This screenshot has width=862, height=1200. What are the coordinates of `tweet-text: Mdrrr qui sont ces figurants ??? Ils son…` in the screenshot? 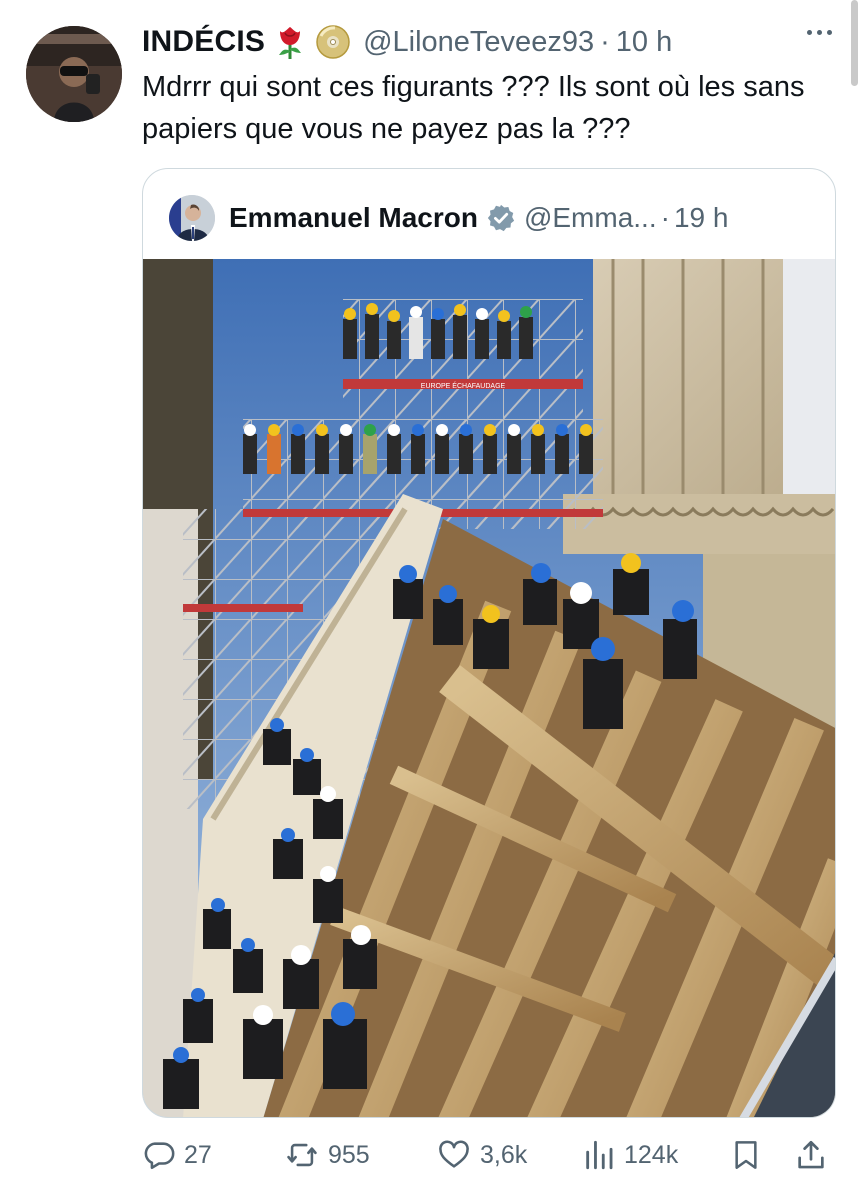 It's located at (473, 108).